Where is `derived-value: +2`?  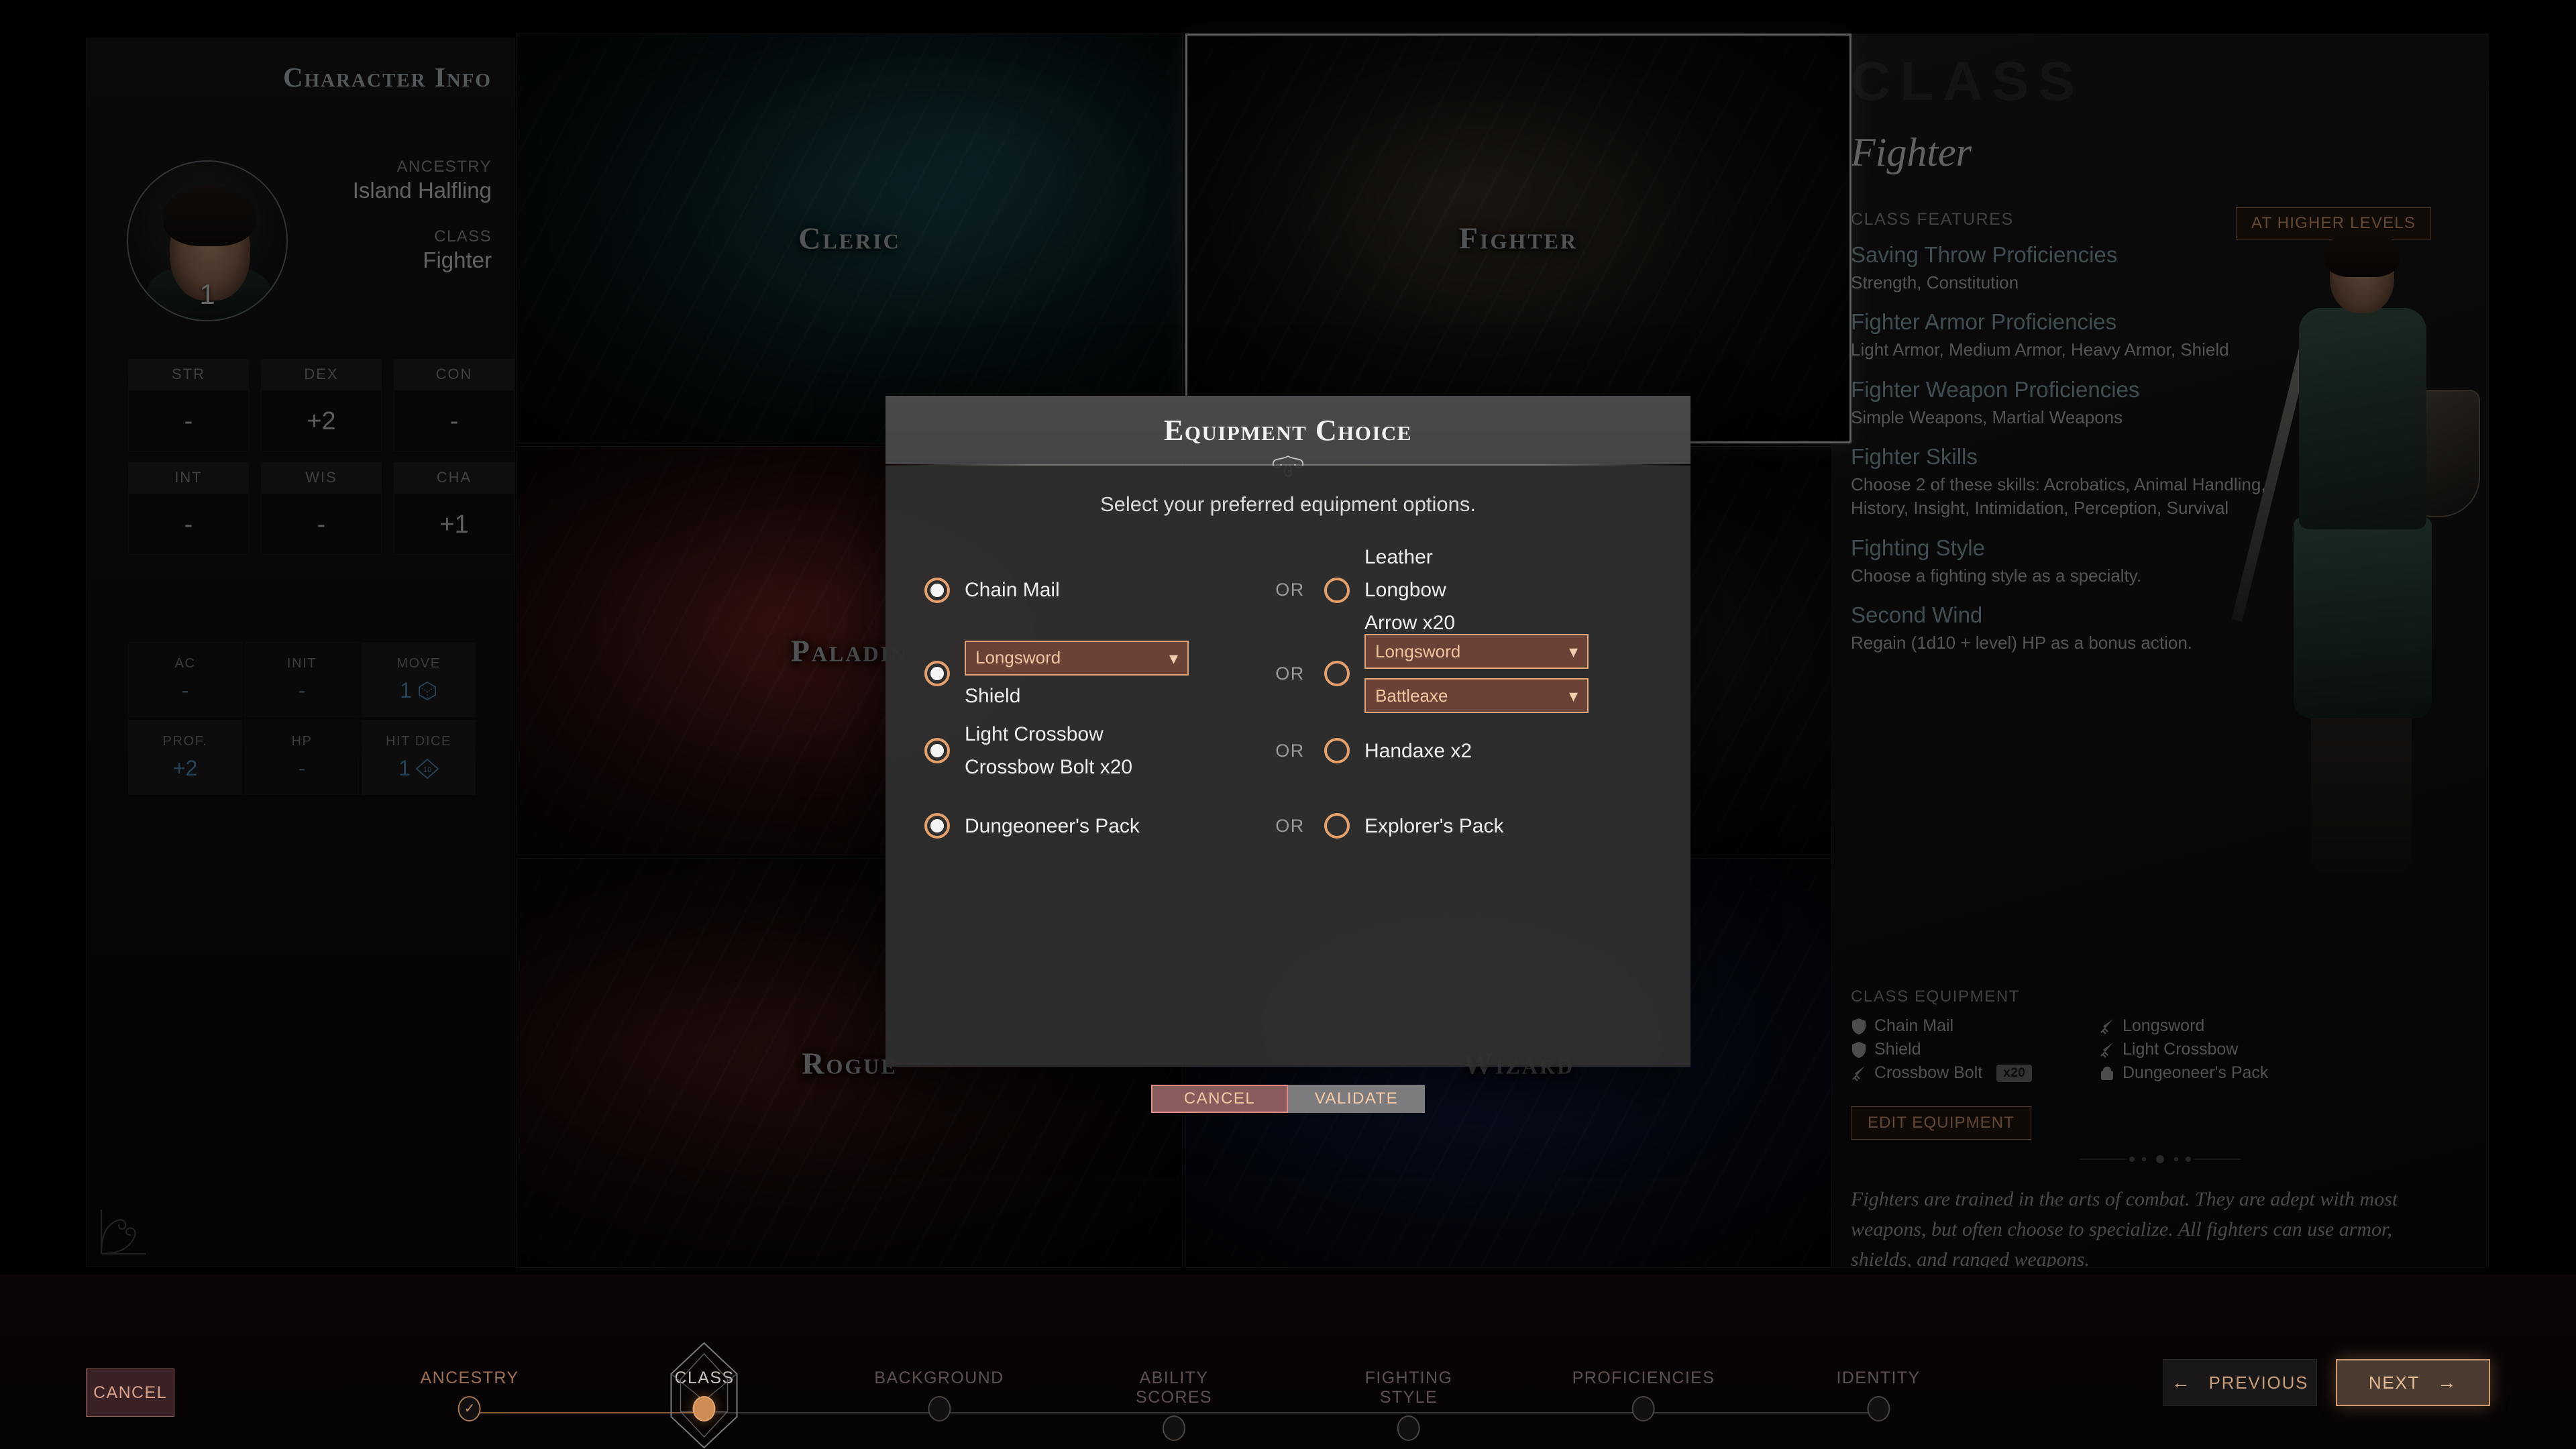
derived-value: +2 is located at coordinates (185, 768).